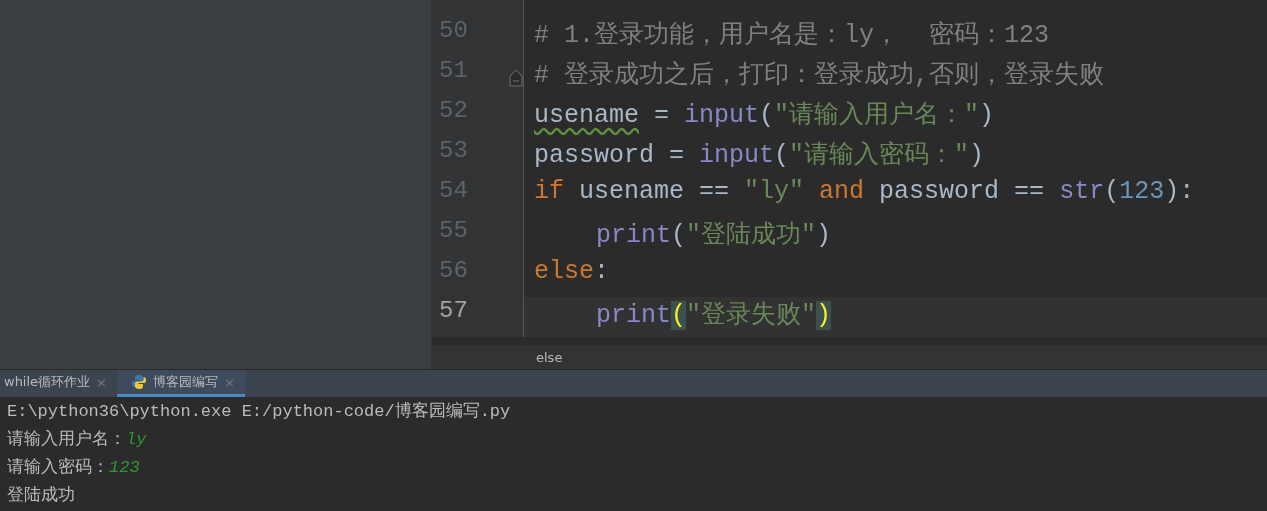 The height and width of the screenshot is (511, 1267). Describe the element at coordinates (751, 235) in the screenshot. I see `code-string: "登陆成功"` at that location.